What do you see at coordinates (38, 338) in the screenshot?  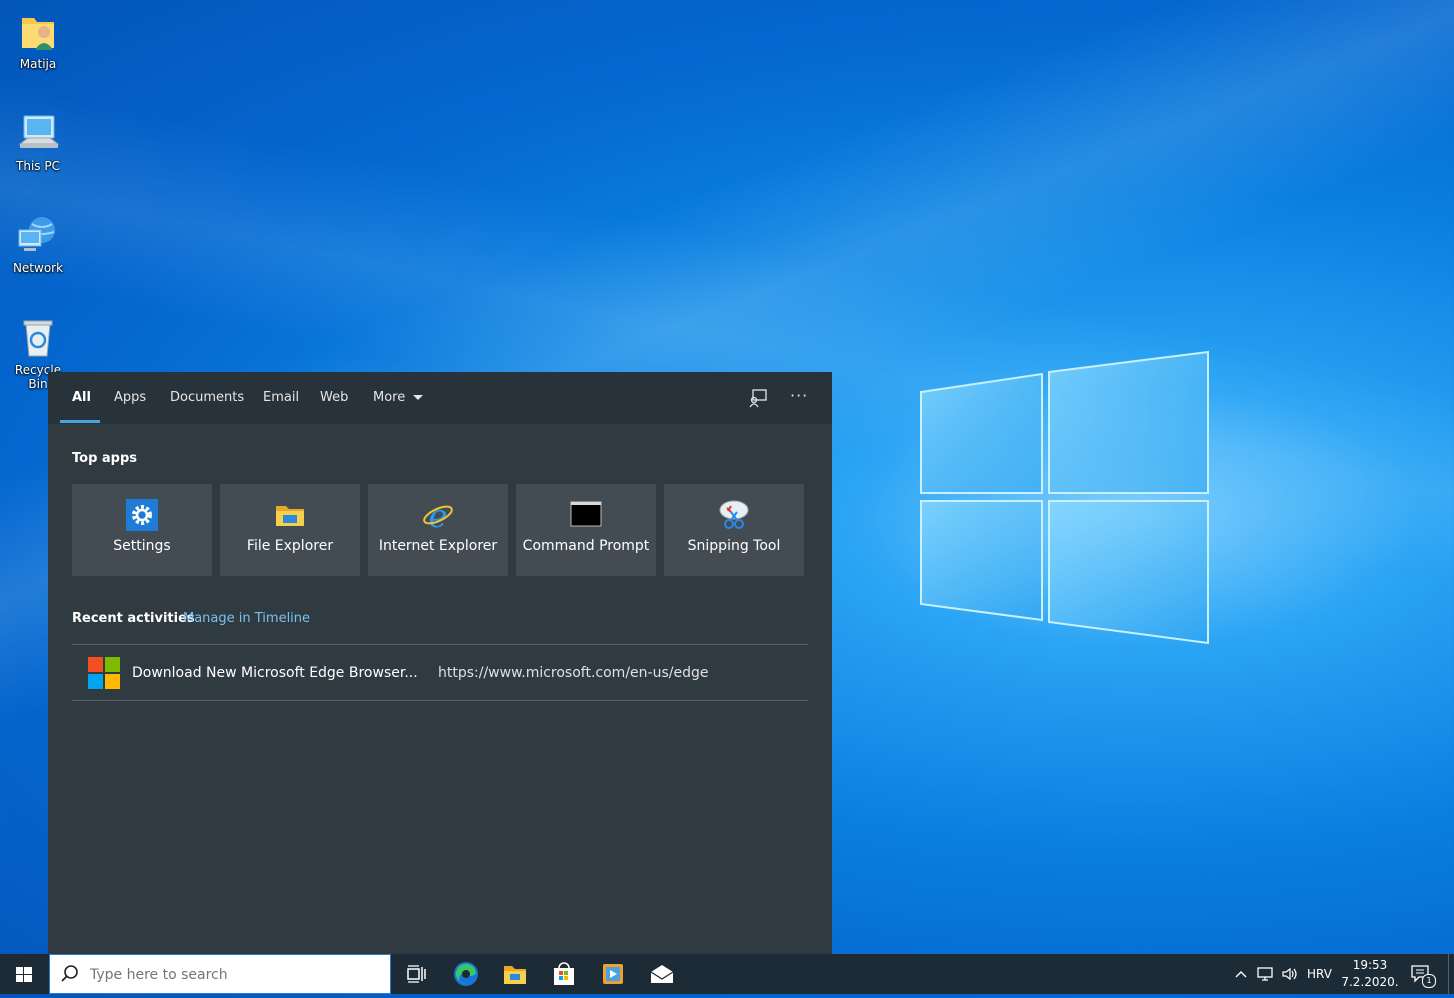 I see `recycle-bin-icon` at bounding box center [38, 338].